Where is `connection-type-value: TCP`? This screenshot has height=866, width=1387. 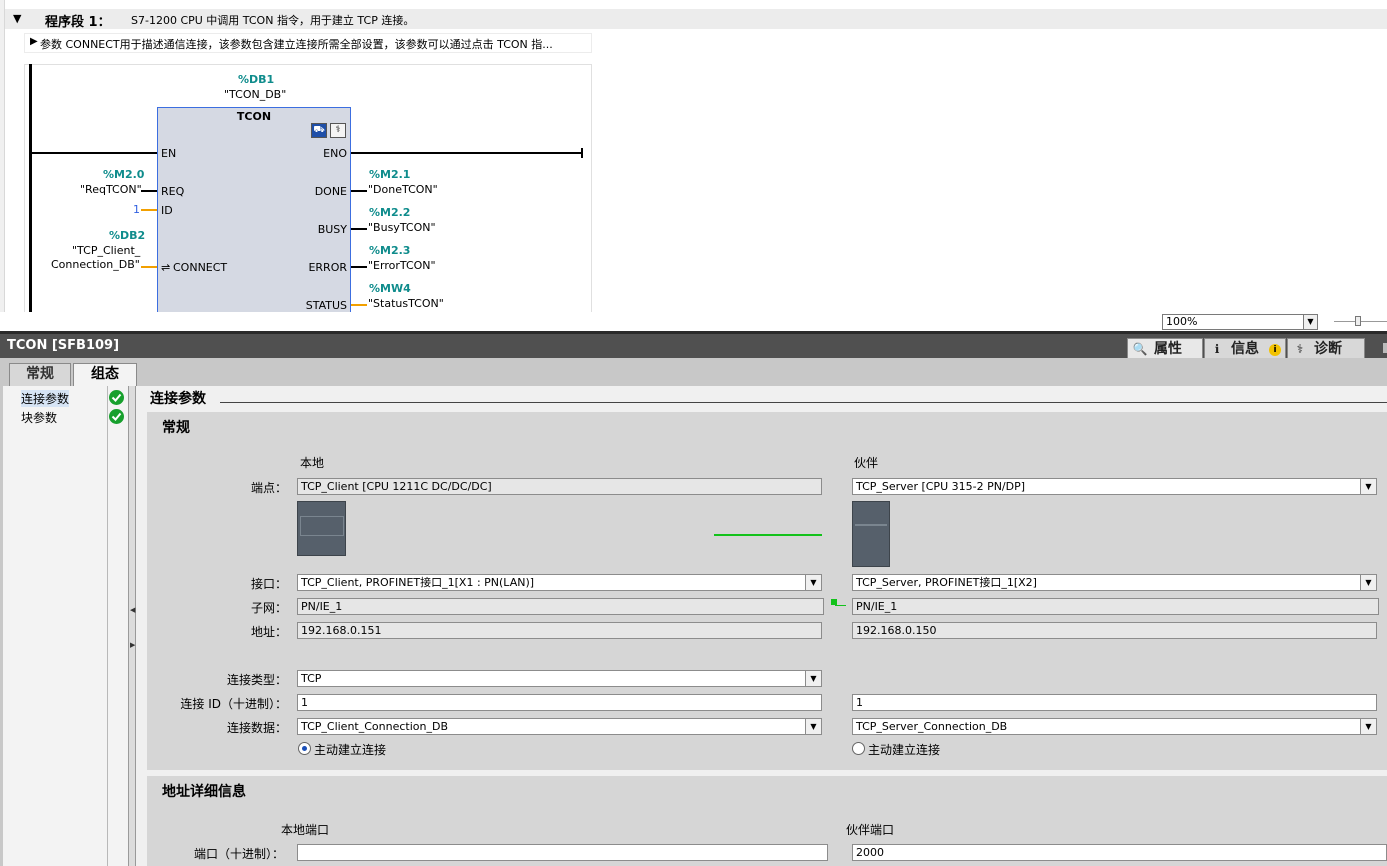
connection-type-value: TCP is located at coordinates (311, 678).